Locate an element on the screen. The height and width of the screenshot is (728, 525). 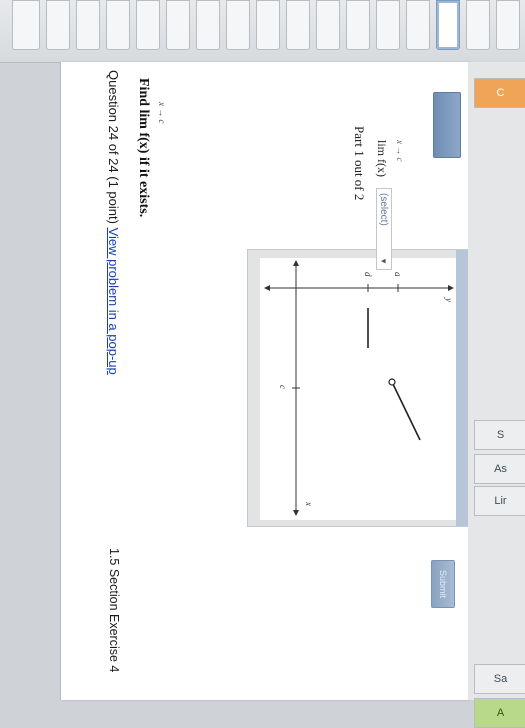
answer-select: (select) ▼ is located at coordinates (384, 229).